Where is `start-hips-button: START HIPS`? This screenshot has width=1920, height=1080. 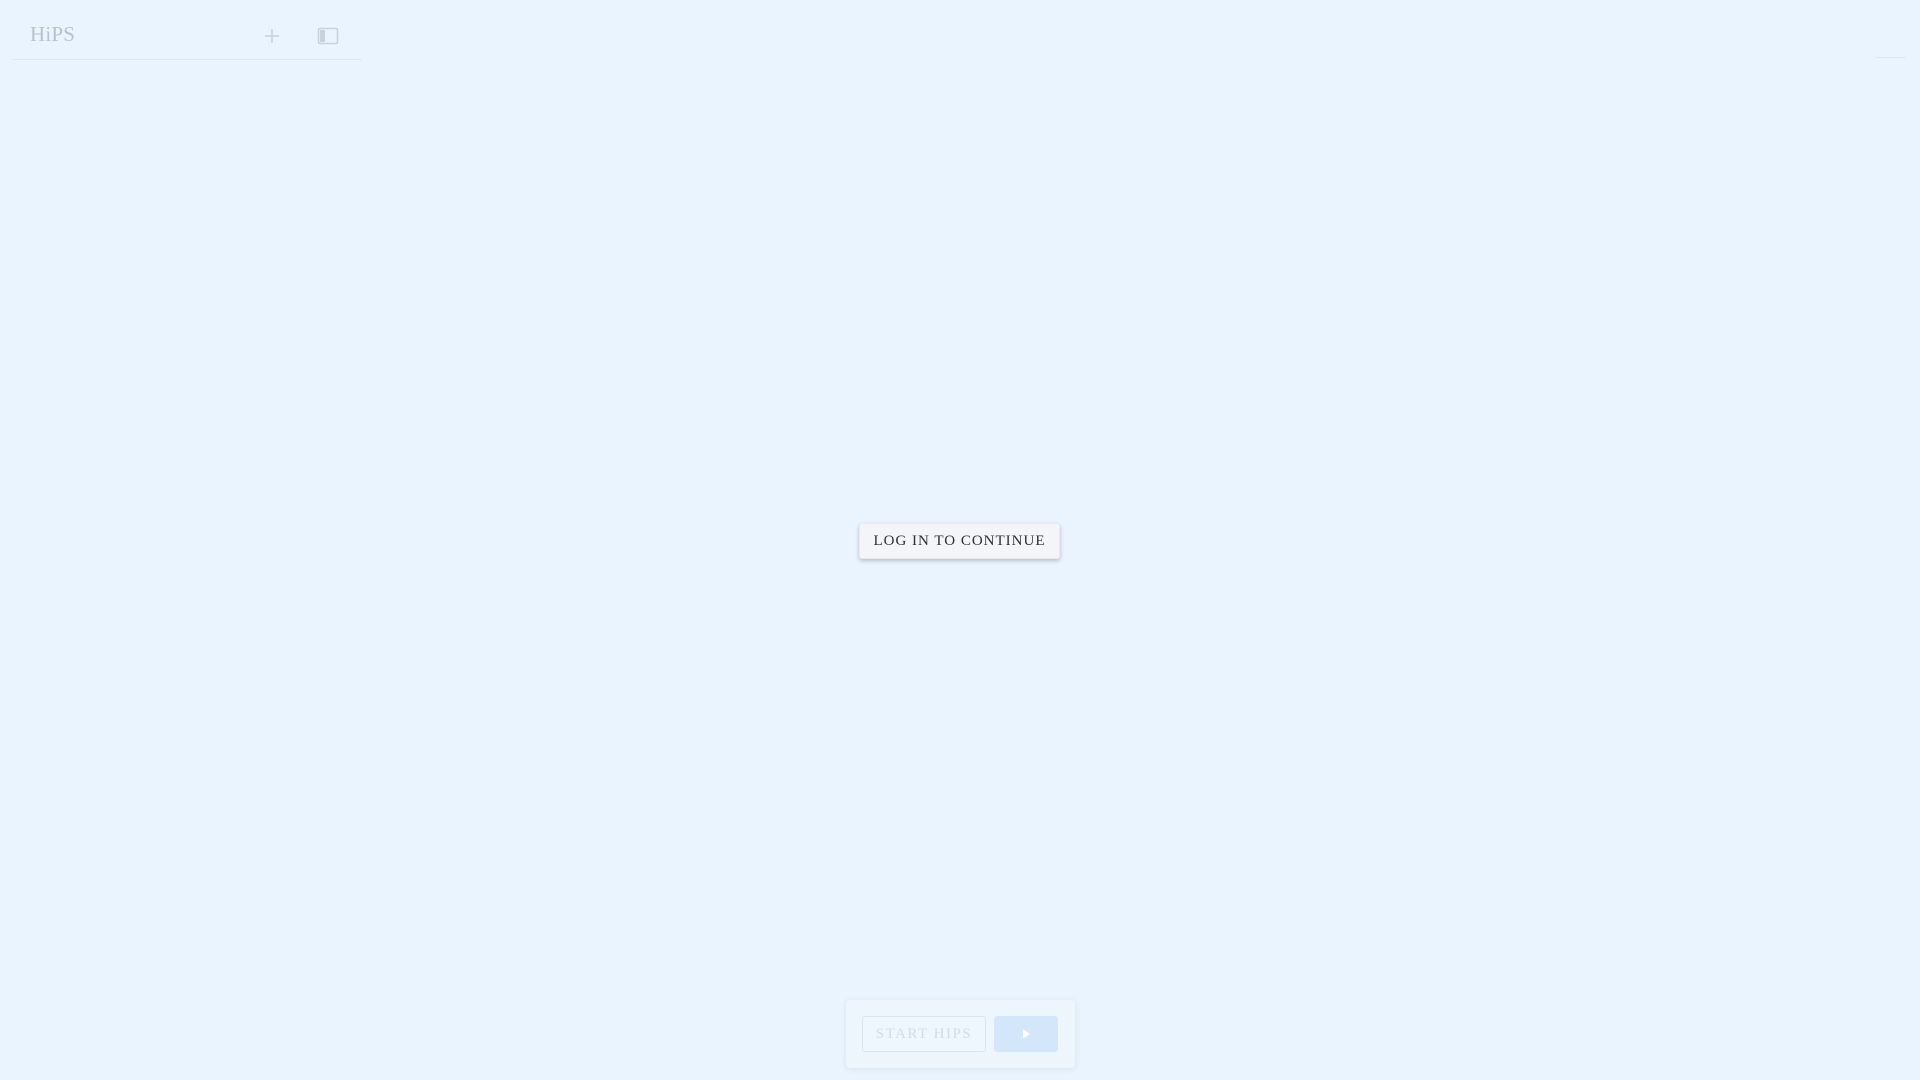 start-hips-button: START HIPS is located at coordinates (924, 1034).